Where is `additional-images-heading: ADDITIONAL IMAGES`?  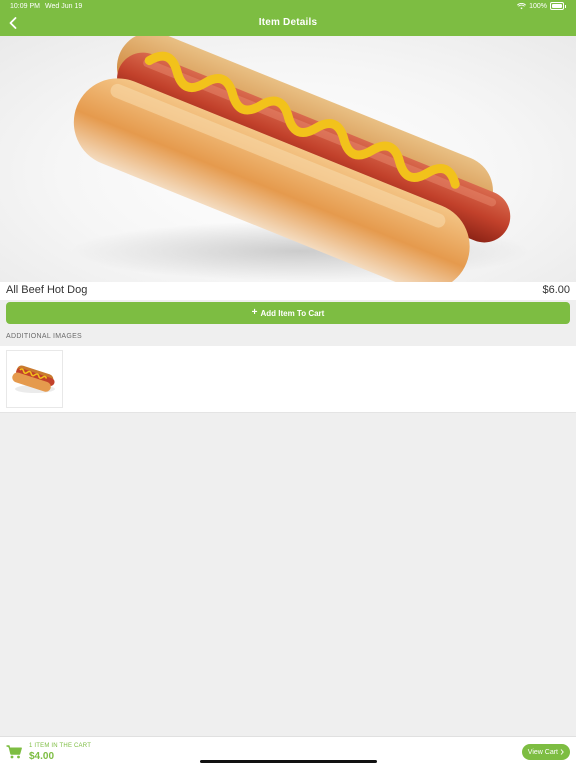
additional-images-heading: ADDITIONAL IMAGES is located at coordinates (44, 336).